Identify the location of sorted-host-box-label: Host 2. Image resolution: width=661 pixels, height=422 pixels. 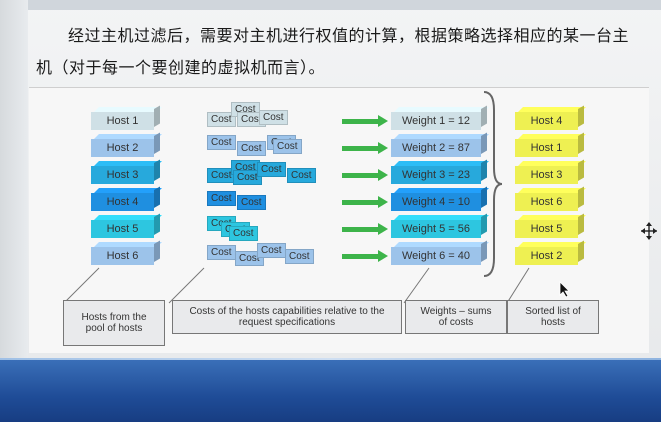
(546, 256).